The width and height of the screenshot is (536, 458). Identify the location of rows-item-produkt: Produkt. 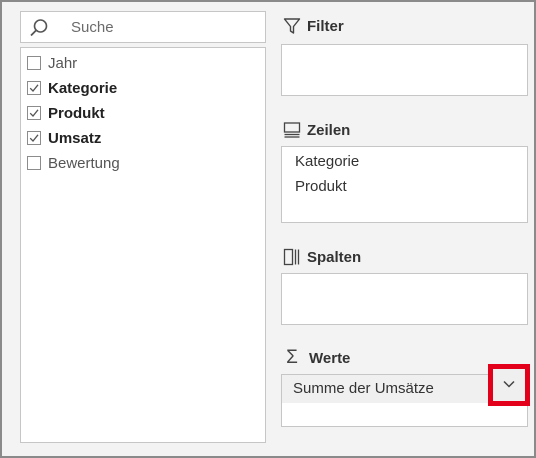
(321, 186).